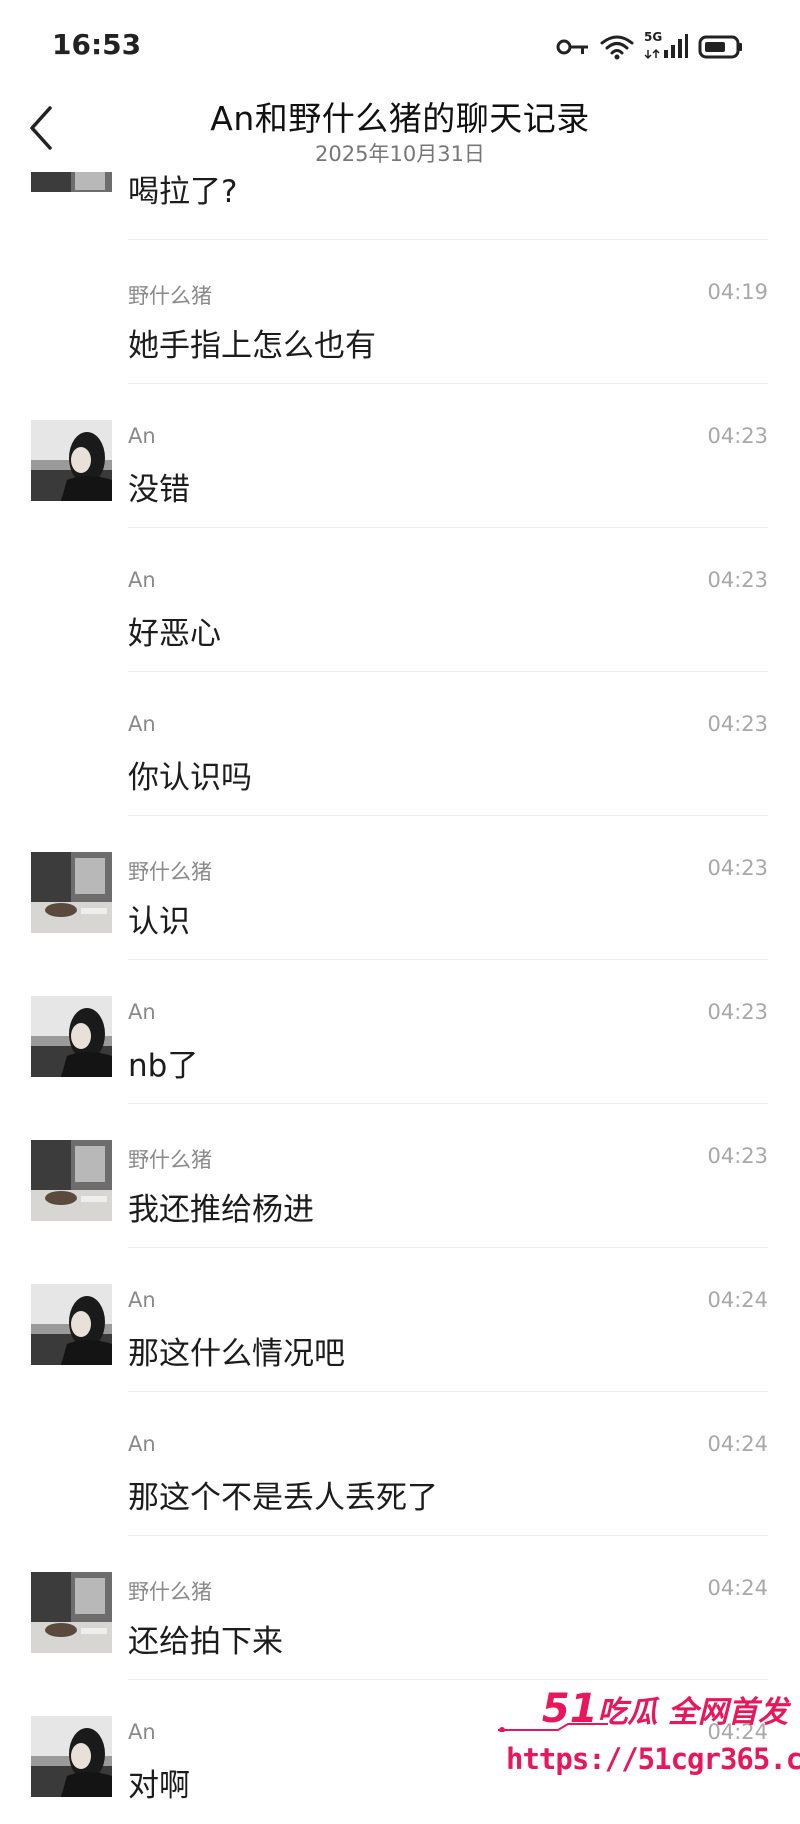 Image resolution: width=800 pixels, height=1824 pixels. Describe the element at coordinates (190, 778) in the screenshot. I see `message-text: 你认识吗` at that location.